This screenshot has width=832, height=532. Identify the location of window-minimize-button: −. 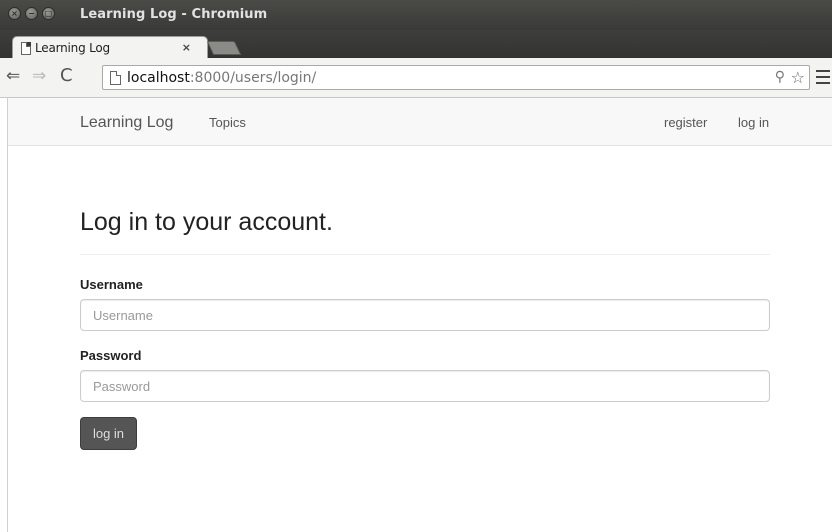
(31, 13).